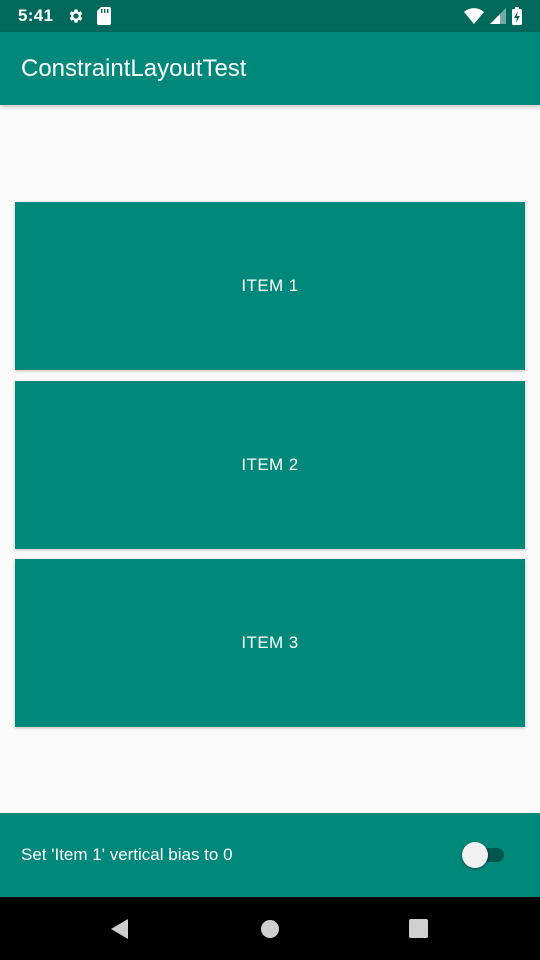  I want to click on bias-switch-label: Set 'Item 1' vertical bias to 0, so click(127, 854).